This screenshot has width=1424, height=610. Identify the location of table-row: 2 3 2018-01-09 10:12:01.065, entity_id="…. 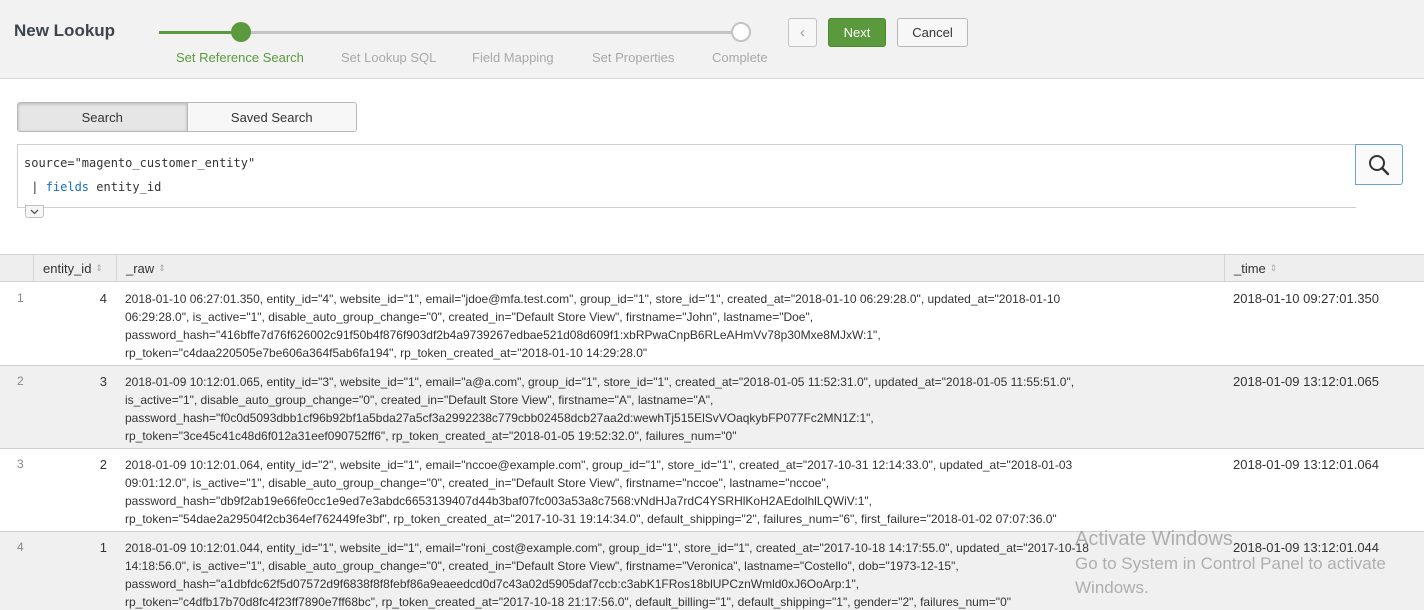
(712, 407).